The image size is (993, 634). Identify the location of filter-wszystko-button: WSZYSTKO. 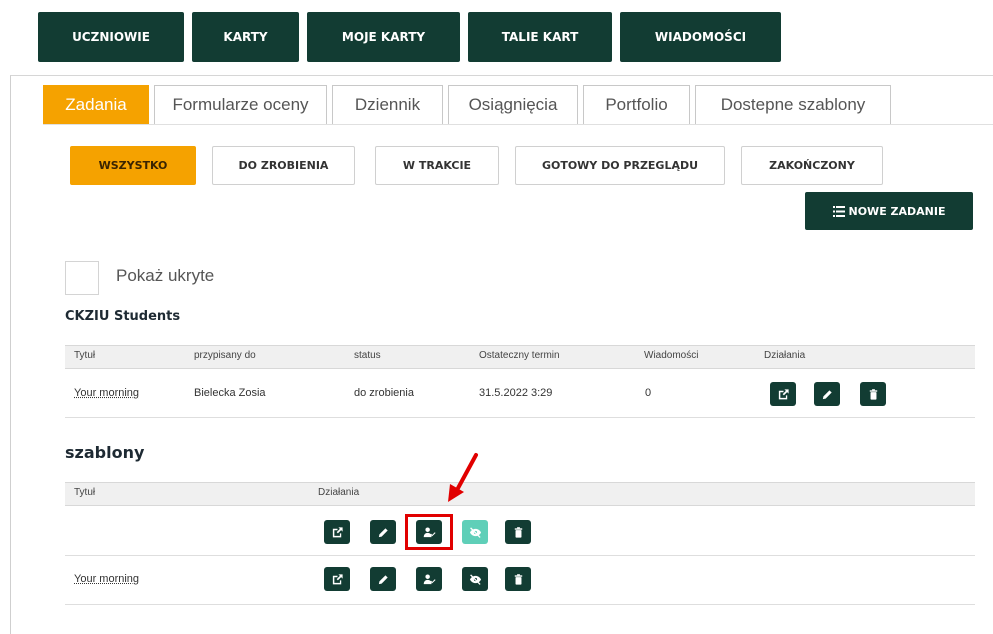
(133, 165).